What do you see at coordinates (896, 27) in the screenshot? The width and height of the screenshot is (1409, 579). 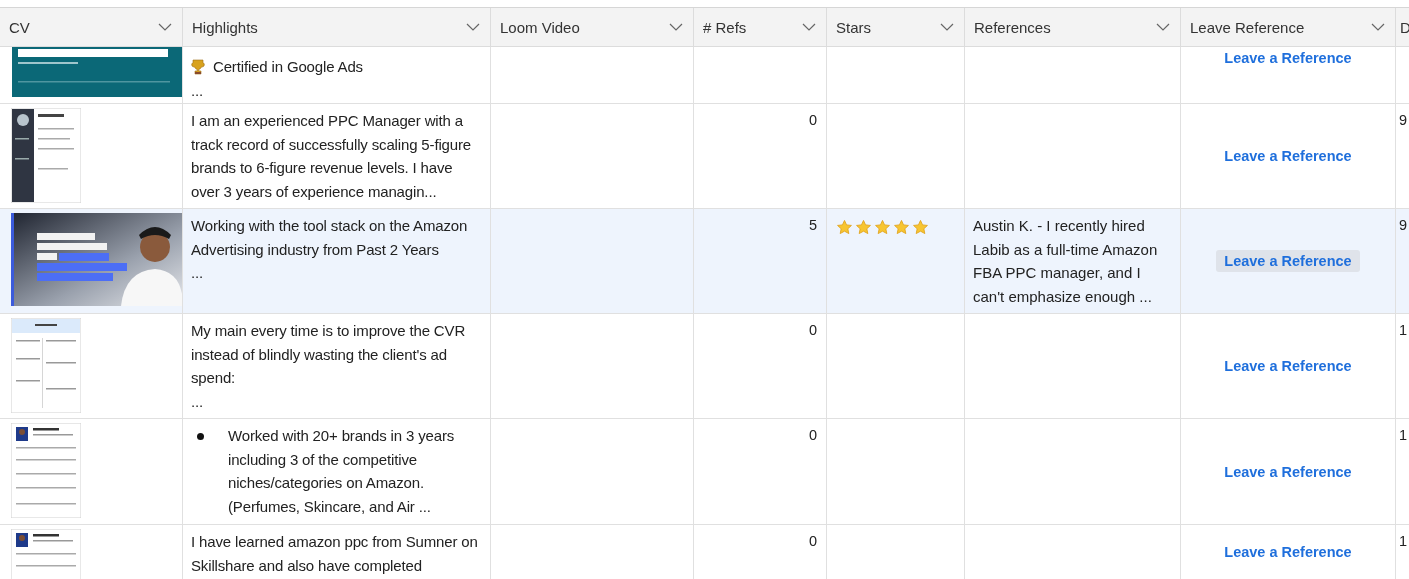 I see `column-header: Stars` at bounding box center [896, 27].